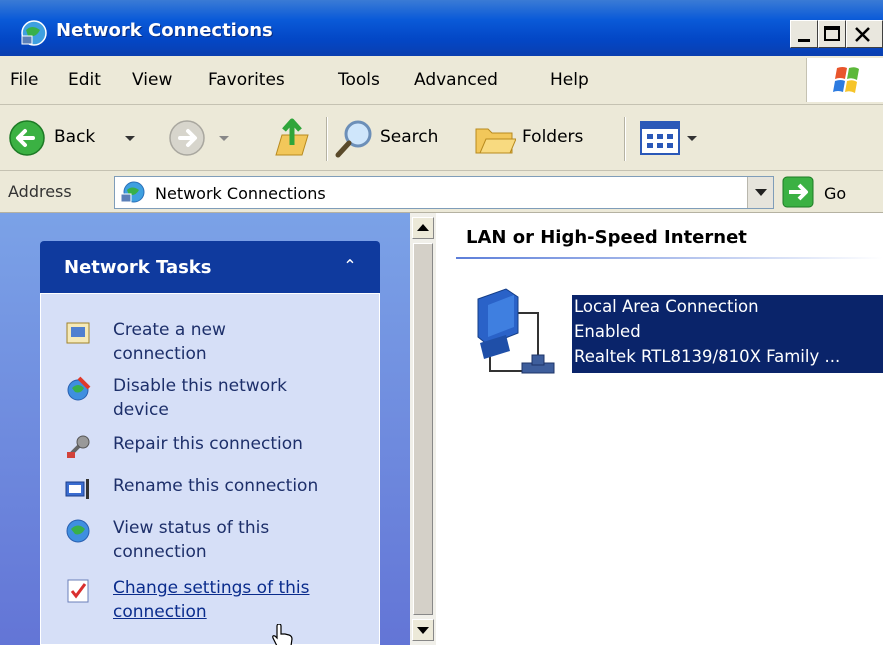 The width and height of the screenshot is (883, 645). I want to click on title-bar: Network Connections, so click(441, 28).